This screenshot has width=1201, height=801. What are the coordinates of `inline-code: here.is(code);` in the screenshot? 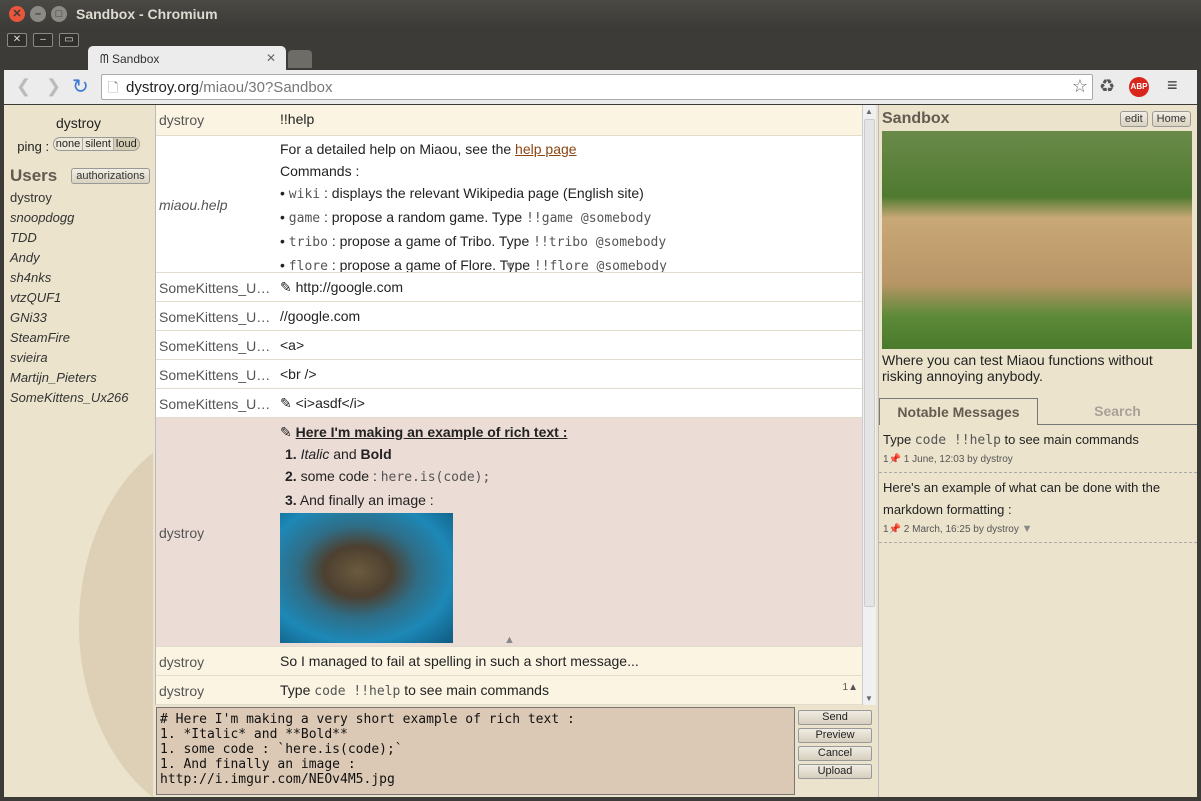 It's located at (435, 477).